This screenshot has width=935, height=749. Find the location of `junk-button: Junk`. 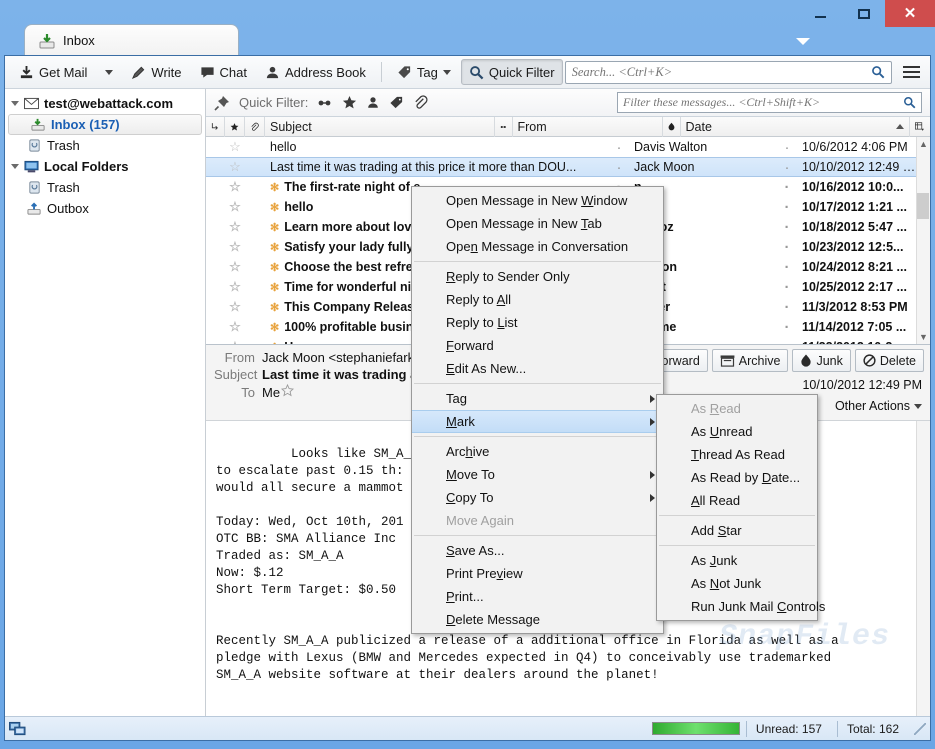

junk-button: Junk is located at coordinates (821, 360).